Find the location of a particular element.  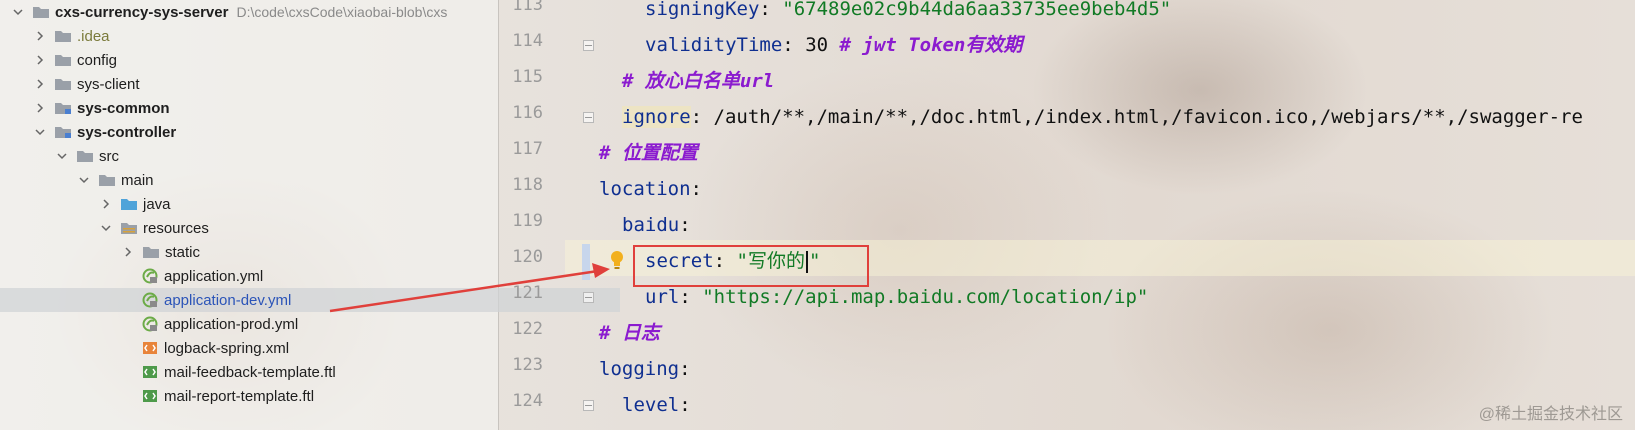

code-line-119: baidu: is located at coordinates (817, 225).